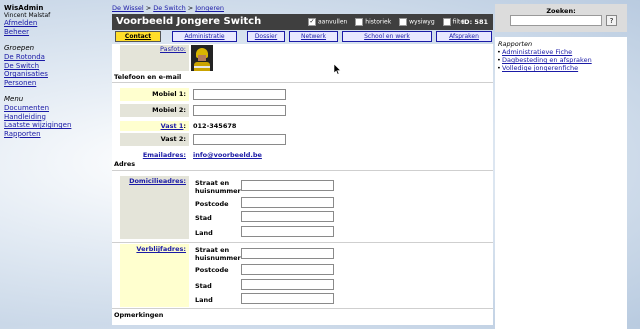  What do you see at coordinates (56, 57) in the screenshot?
I see `nav-group-de-rotonda: De Rotonda` at bounding box center [56, 57].